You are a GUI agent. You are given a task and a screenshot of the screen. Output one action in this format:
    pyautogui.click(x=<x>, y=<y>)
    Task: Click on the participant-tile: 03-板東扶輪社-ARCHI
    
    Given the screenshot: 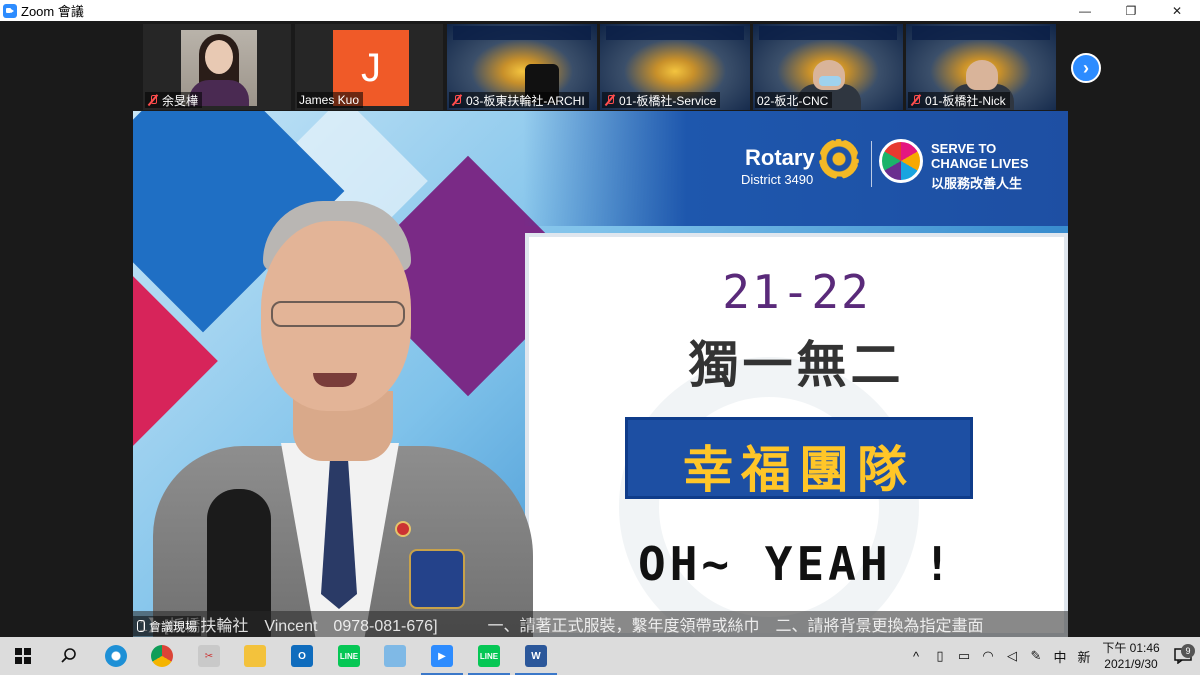 What is the action you would take?
    pyautogui.click(x=522, y=67)
    